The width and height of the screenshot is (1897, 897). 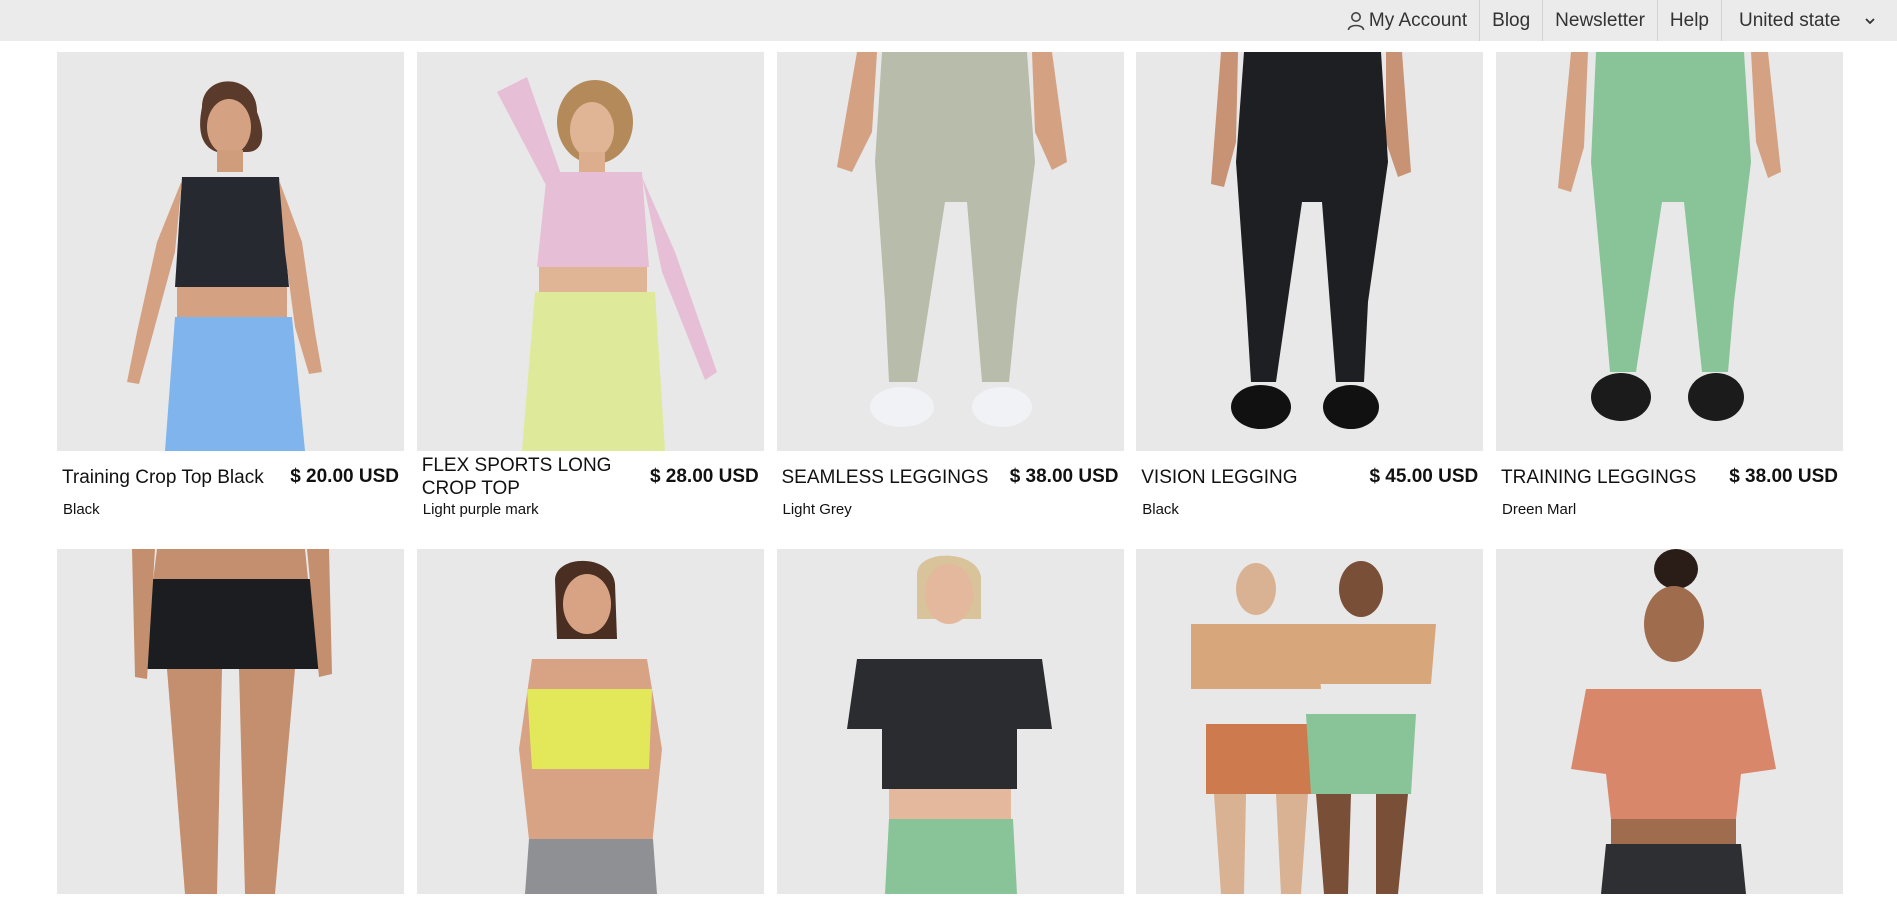 I want to click on product-card: SEAMLESS LEGGINGS $ 38.00 USD Light Grey, so click(x=950, y=289).